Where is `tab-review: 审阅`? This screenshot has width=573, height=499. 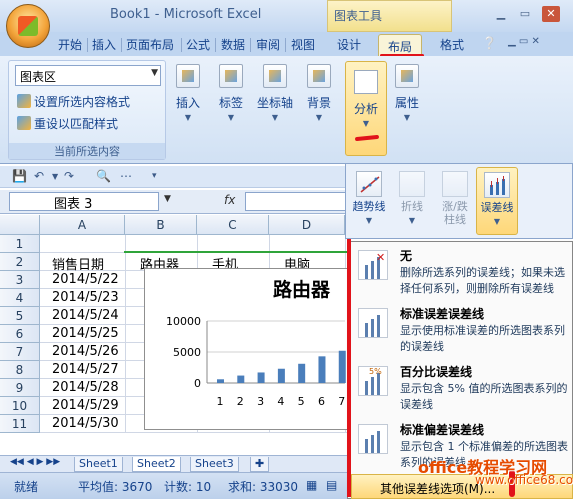 tab-review: 审阅 is located at coordinates (268, 44).